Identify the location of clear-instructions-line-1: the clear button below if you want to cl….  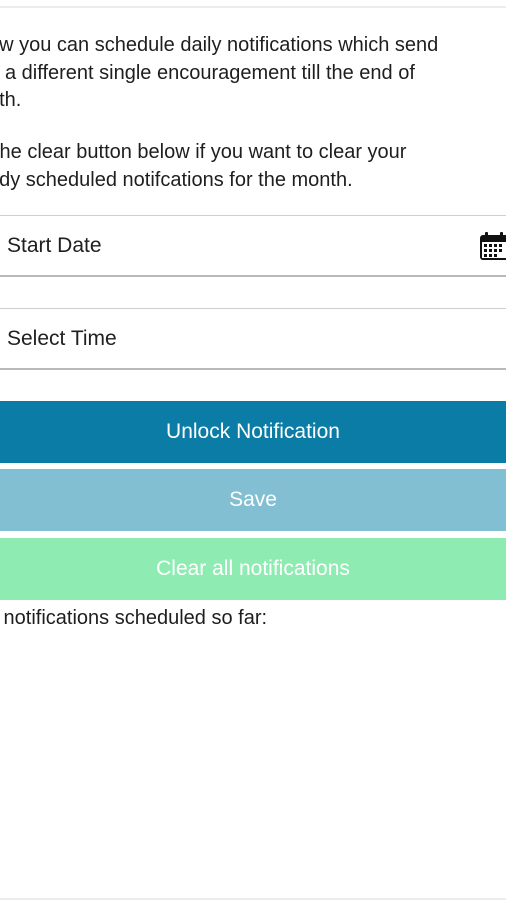
(203, 152).